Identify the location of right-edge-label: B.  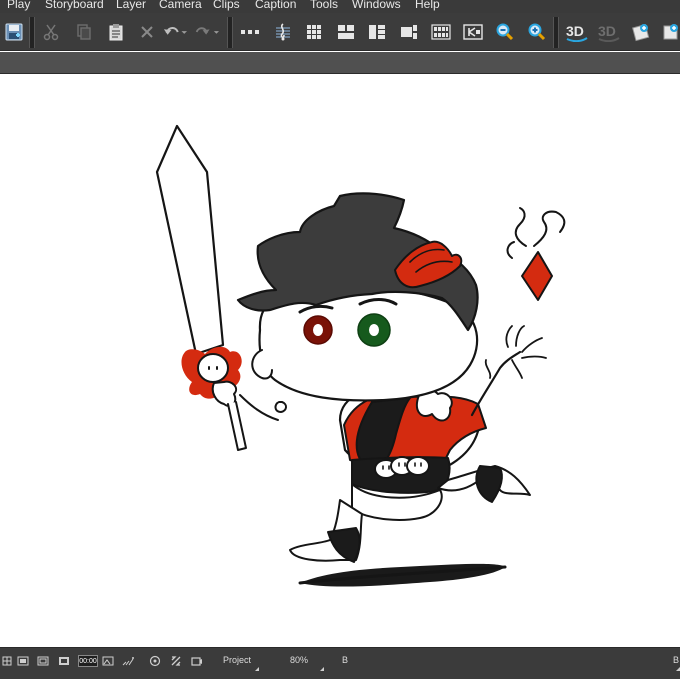
(676, 660).